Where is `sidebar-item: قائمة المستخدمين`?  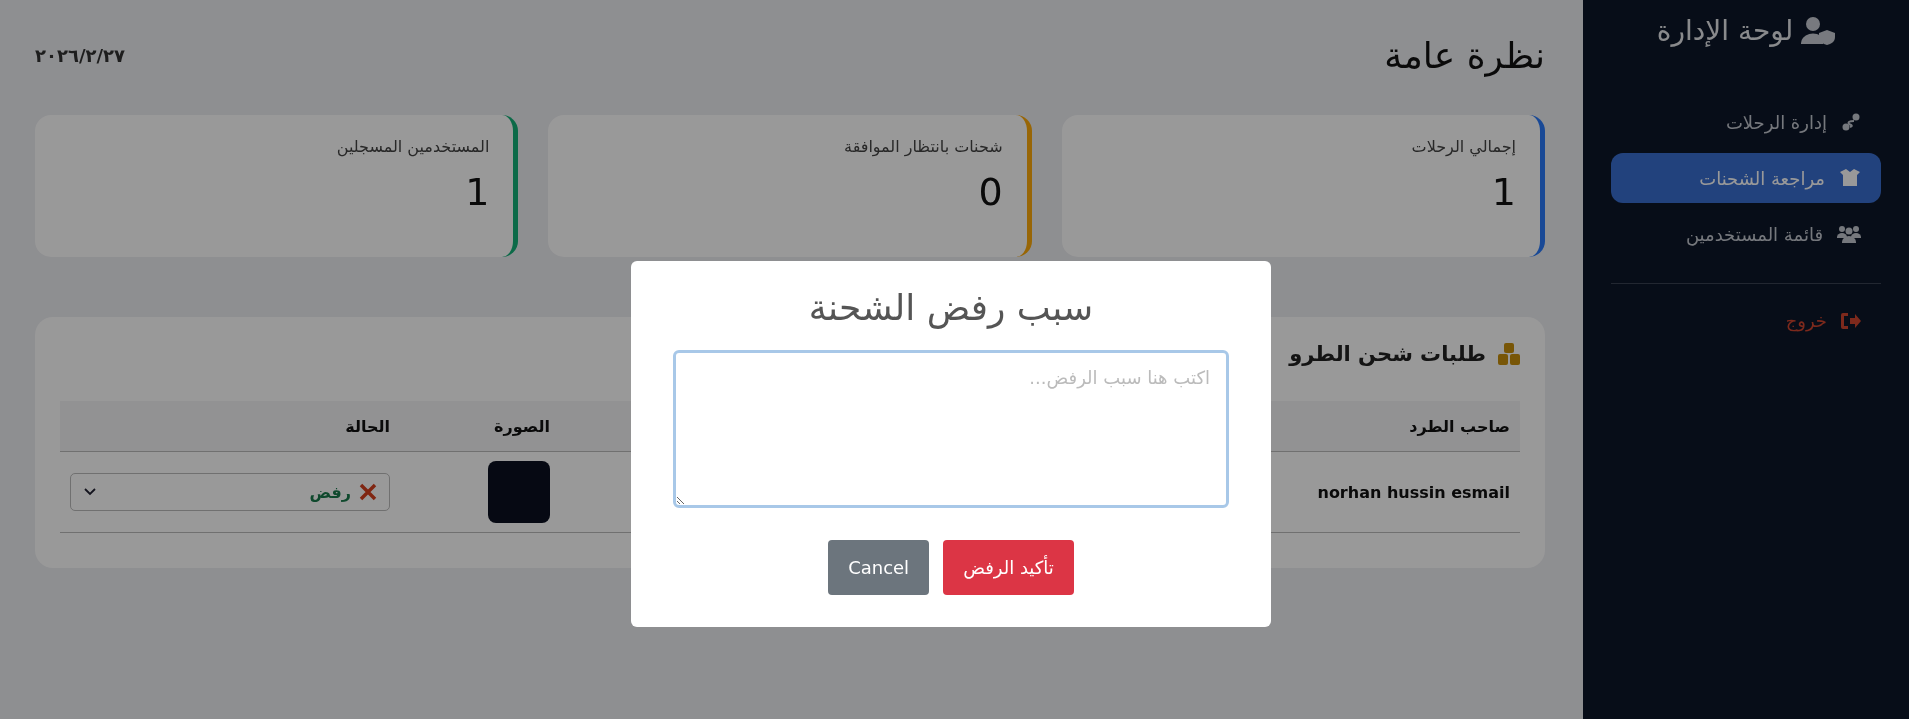
sidebar-item: قائمة المستخدمين is located at coordinates (1746, 234).